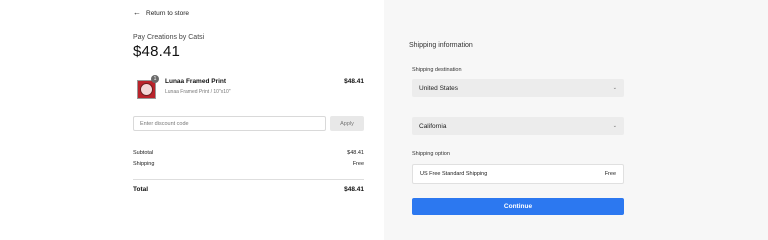 Image resolution: width=768 pixels, height=240 pixels. What do you see at coordinates (439, 88) in the screenshot?
I see `country-value: United States` at bounding box center [439, 88].